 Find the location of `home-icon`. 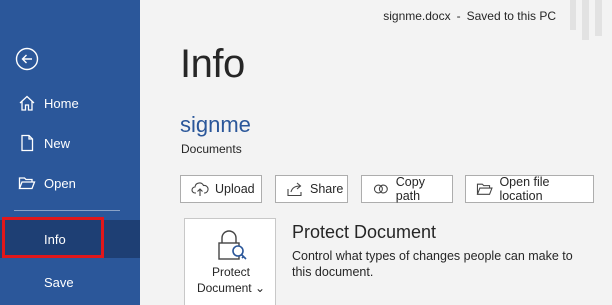

home-icon is located at coordinates (27, 103).